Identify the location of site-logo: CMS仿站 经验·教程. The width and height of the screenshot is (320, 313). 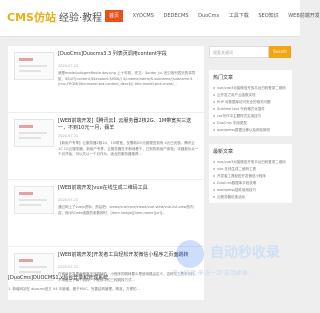
(54, 17).